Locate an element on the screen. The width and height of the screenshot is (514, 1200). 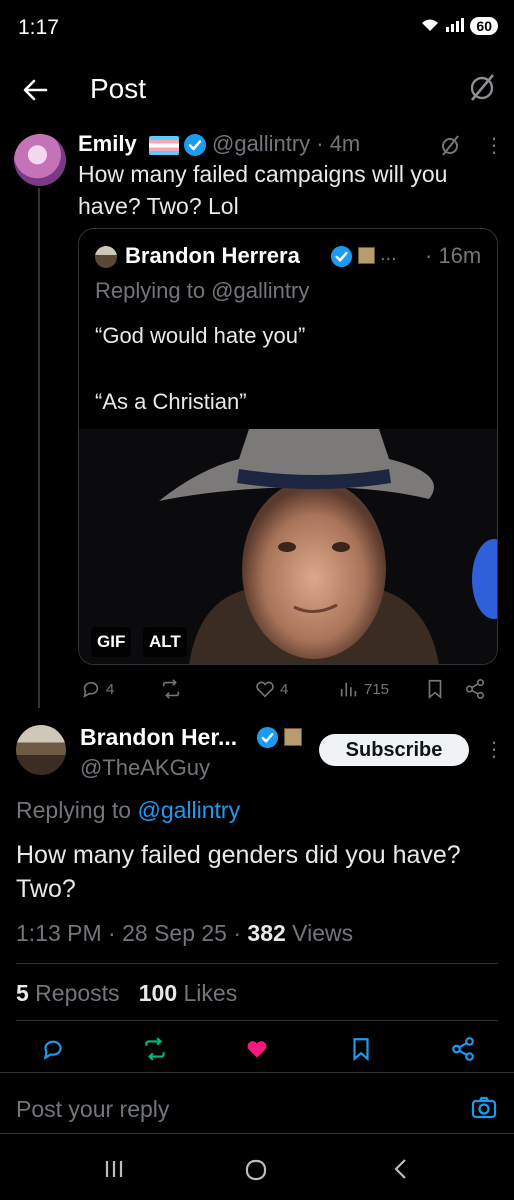
gif-label: GIF is located at coordinates (111, 642).